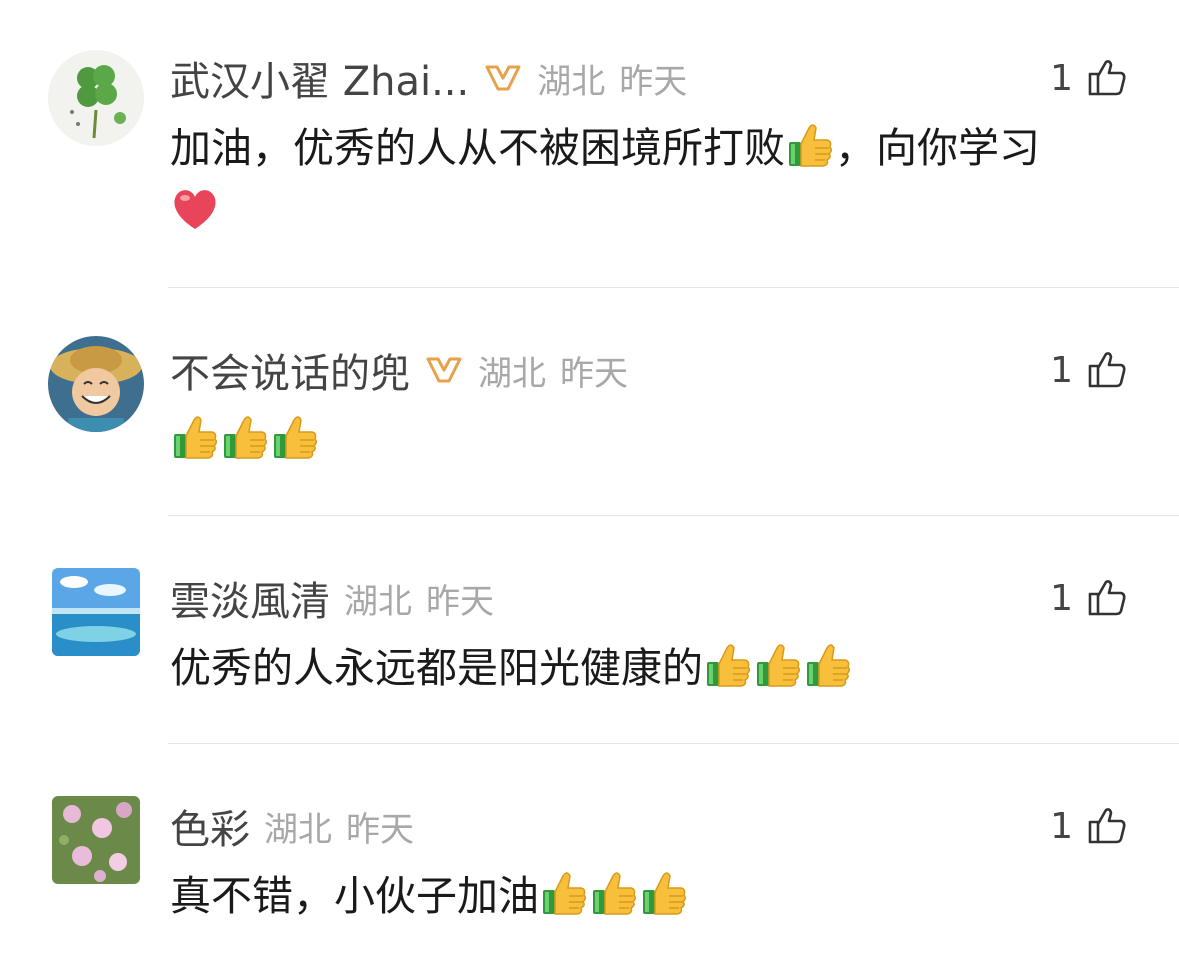 This screenshot has height=966, width=1179. I want to click on comment-header: 色彩 湖北 昨天, so click(292, 826).